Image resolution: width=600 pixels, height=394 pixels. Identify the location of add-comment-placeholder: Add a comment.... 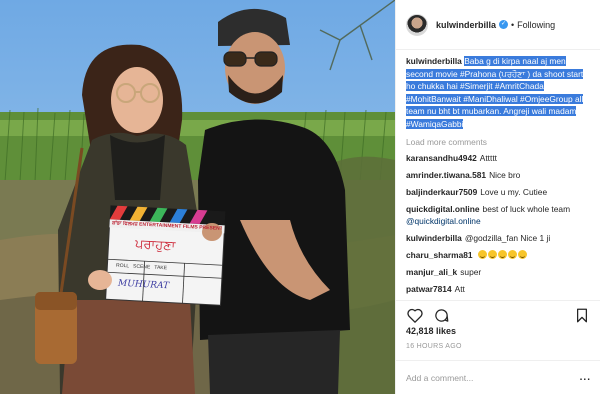
(439, 378).